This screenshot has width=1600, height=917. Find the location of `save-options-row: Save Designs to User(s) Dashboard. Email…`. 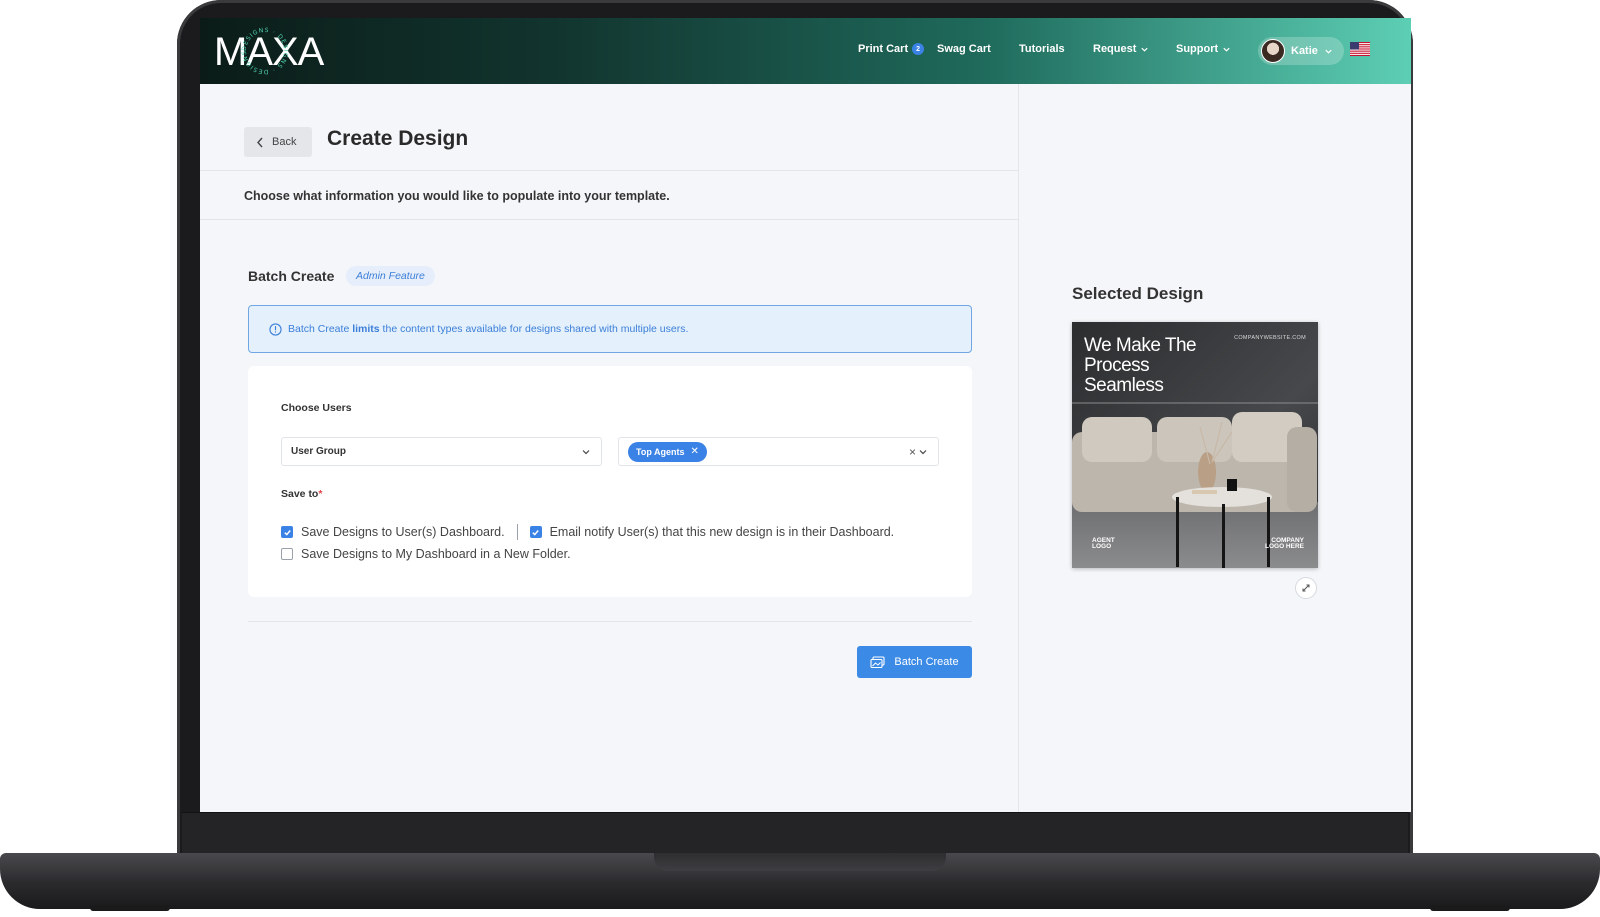

save-options-row: Save Designs to User(s) Dashboard. Email… is located at coordinates (587, 532).